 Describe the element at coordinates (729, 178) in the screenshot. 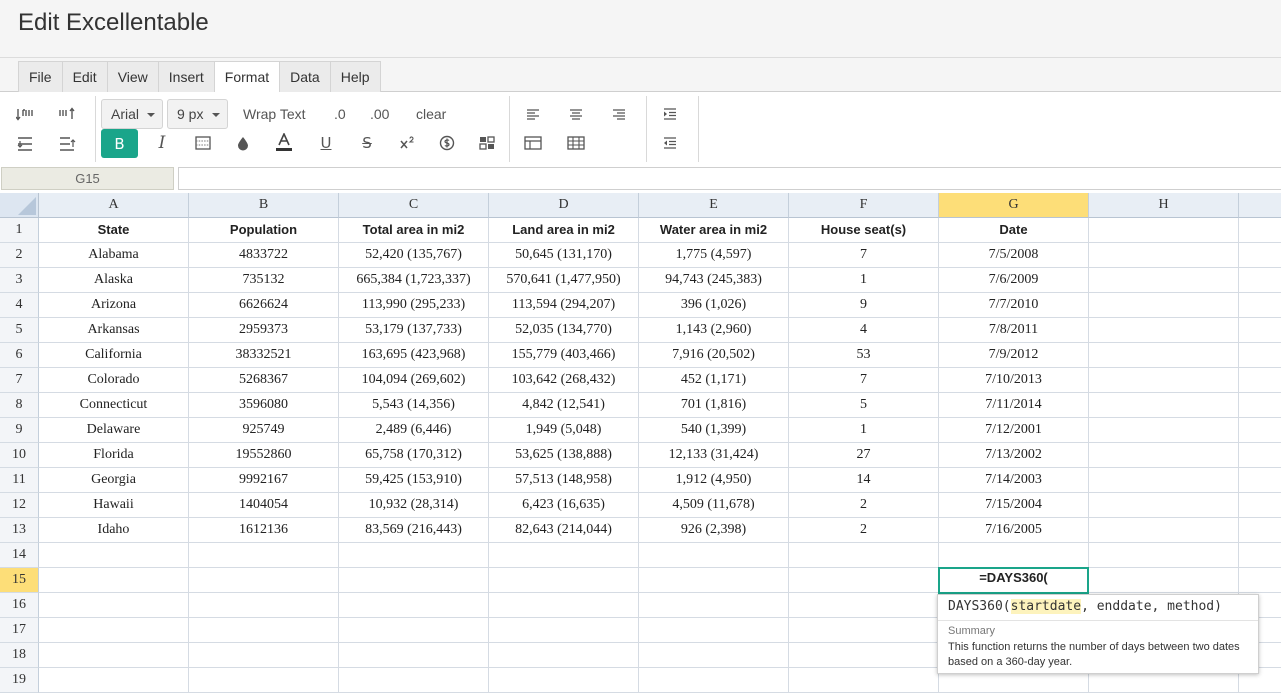

I see `formula-input` at that location.